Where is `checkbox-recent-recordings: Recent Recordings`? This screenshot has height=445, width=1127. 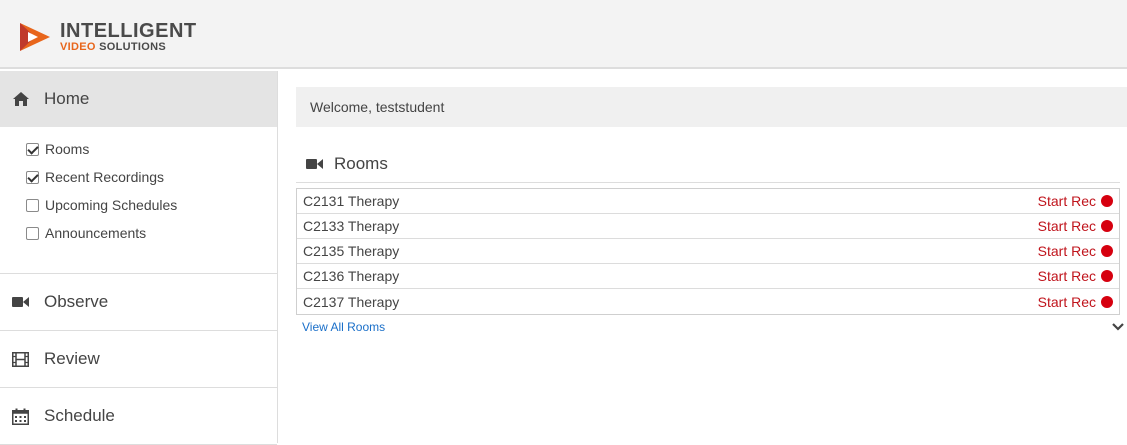 checkbox-recent-recordings: Recent Recordings is located at coordinates (151, 177).